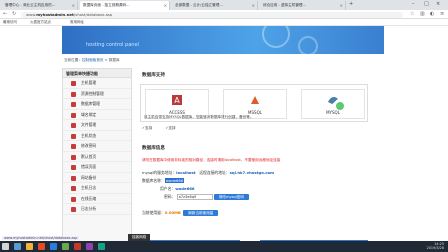 This screenshot has height=252, width=448. I want to click on compress-icon, so click(73, 199).